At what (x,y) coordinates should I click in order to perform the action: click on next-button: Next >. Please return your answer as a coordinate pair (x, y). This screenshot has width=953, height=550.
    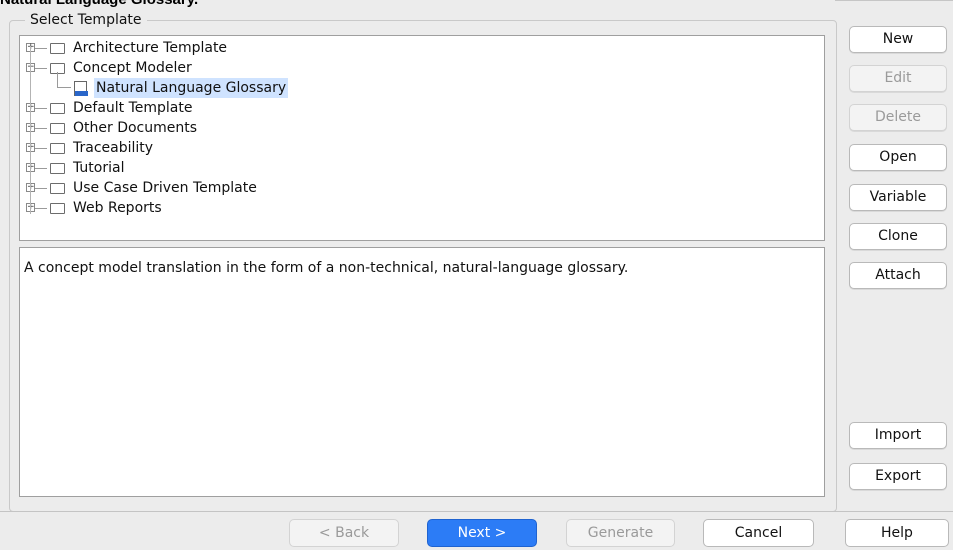
    Looking at the image, I should click on (482, 533).